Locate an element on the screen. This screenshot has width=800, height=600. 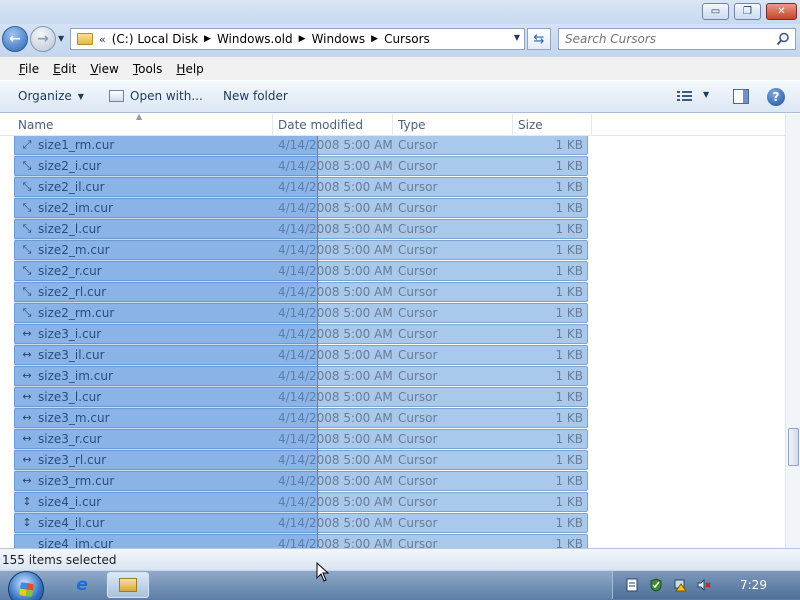
search-input is located at coordinates (665, 39).